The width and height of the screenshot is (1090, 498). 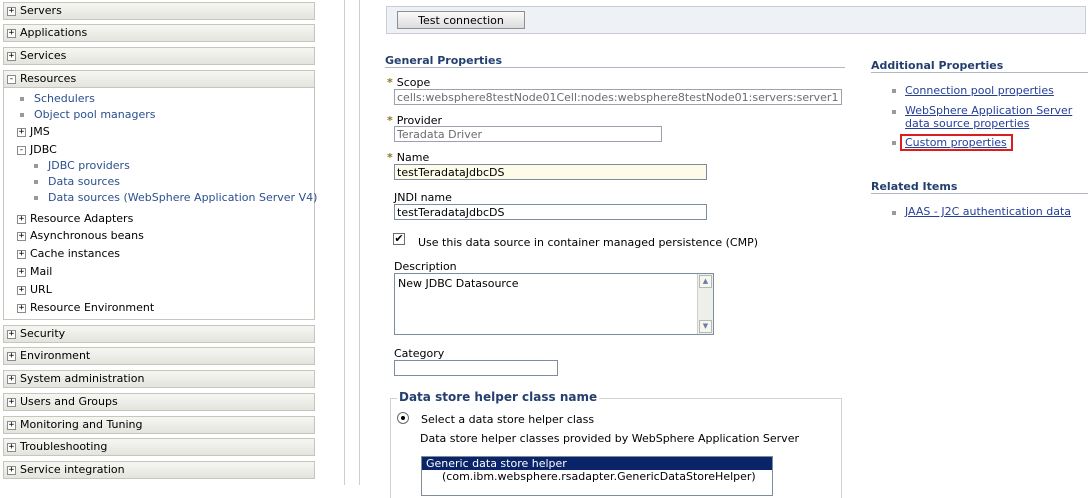 I want to click on button-bar: Test connection, so click(x=736, y=20).